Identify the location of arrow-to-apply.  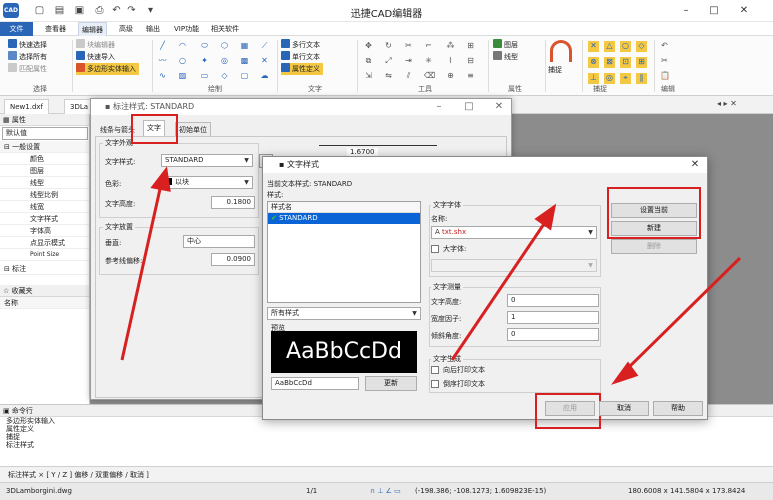
(682, 315).